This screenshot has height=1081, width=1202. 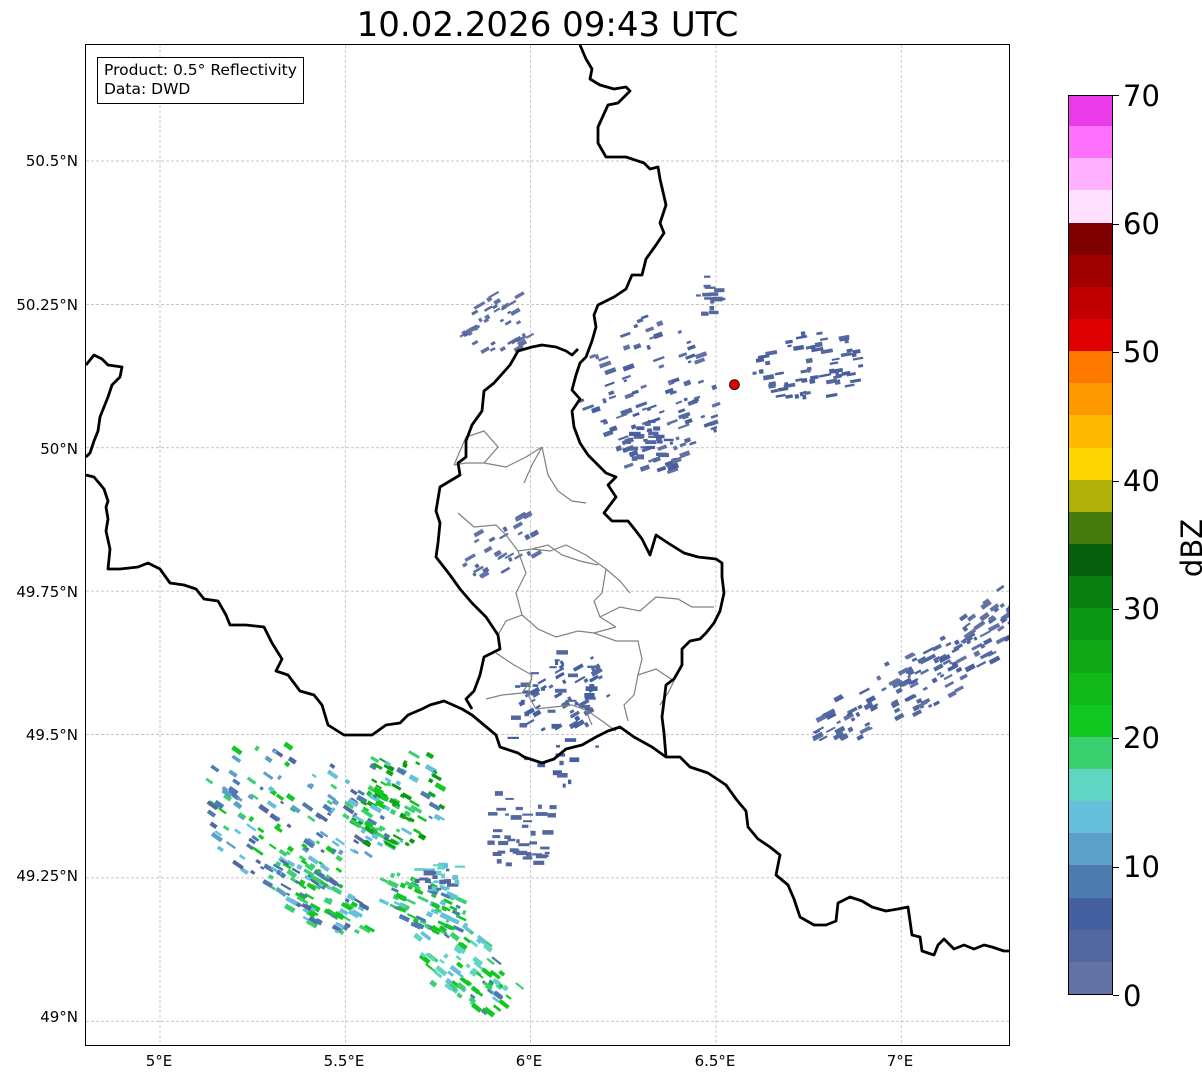 I want to click on colorbar-tick-label: 0, so click(x=1132, y=996).